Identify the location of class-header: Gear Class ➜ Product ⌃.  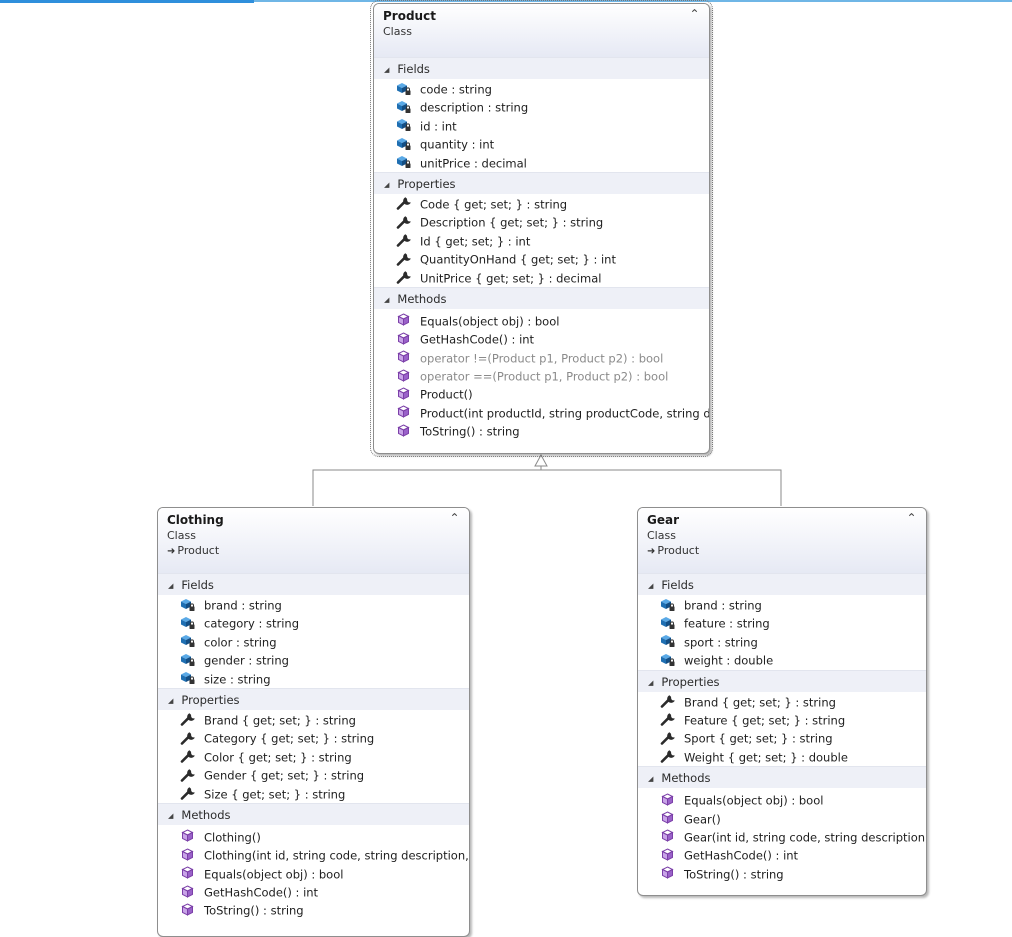
(782, 540).